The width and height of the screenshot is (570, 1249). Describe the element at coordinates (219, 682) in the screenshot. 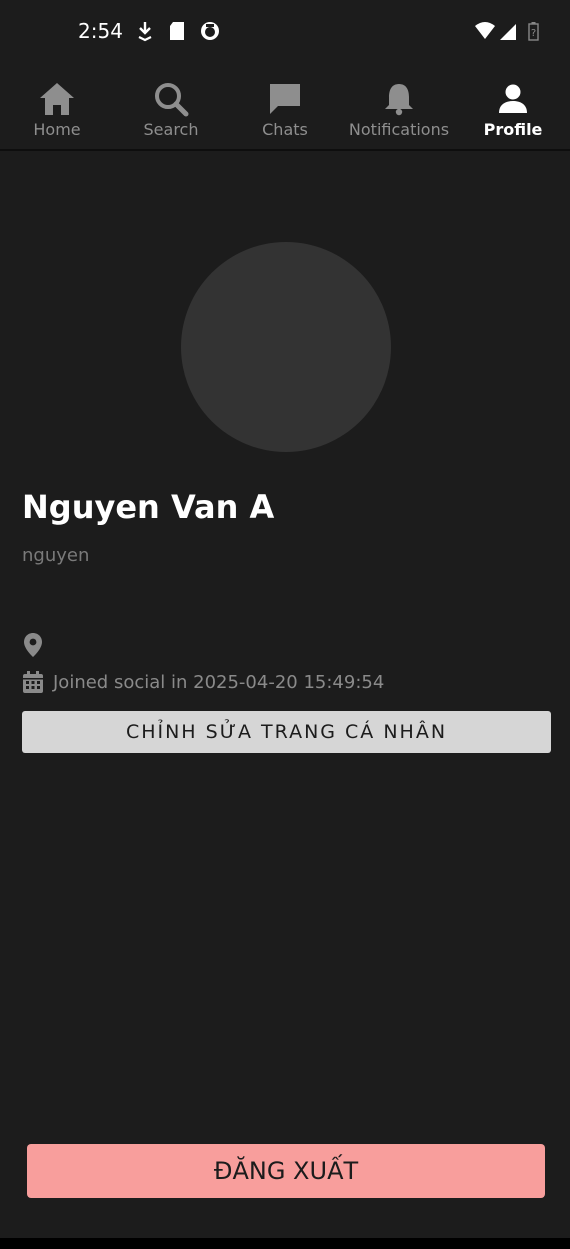

I see `joined-date-text: Joined social in 2025-04-20 15:49:54` at that location.